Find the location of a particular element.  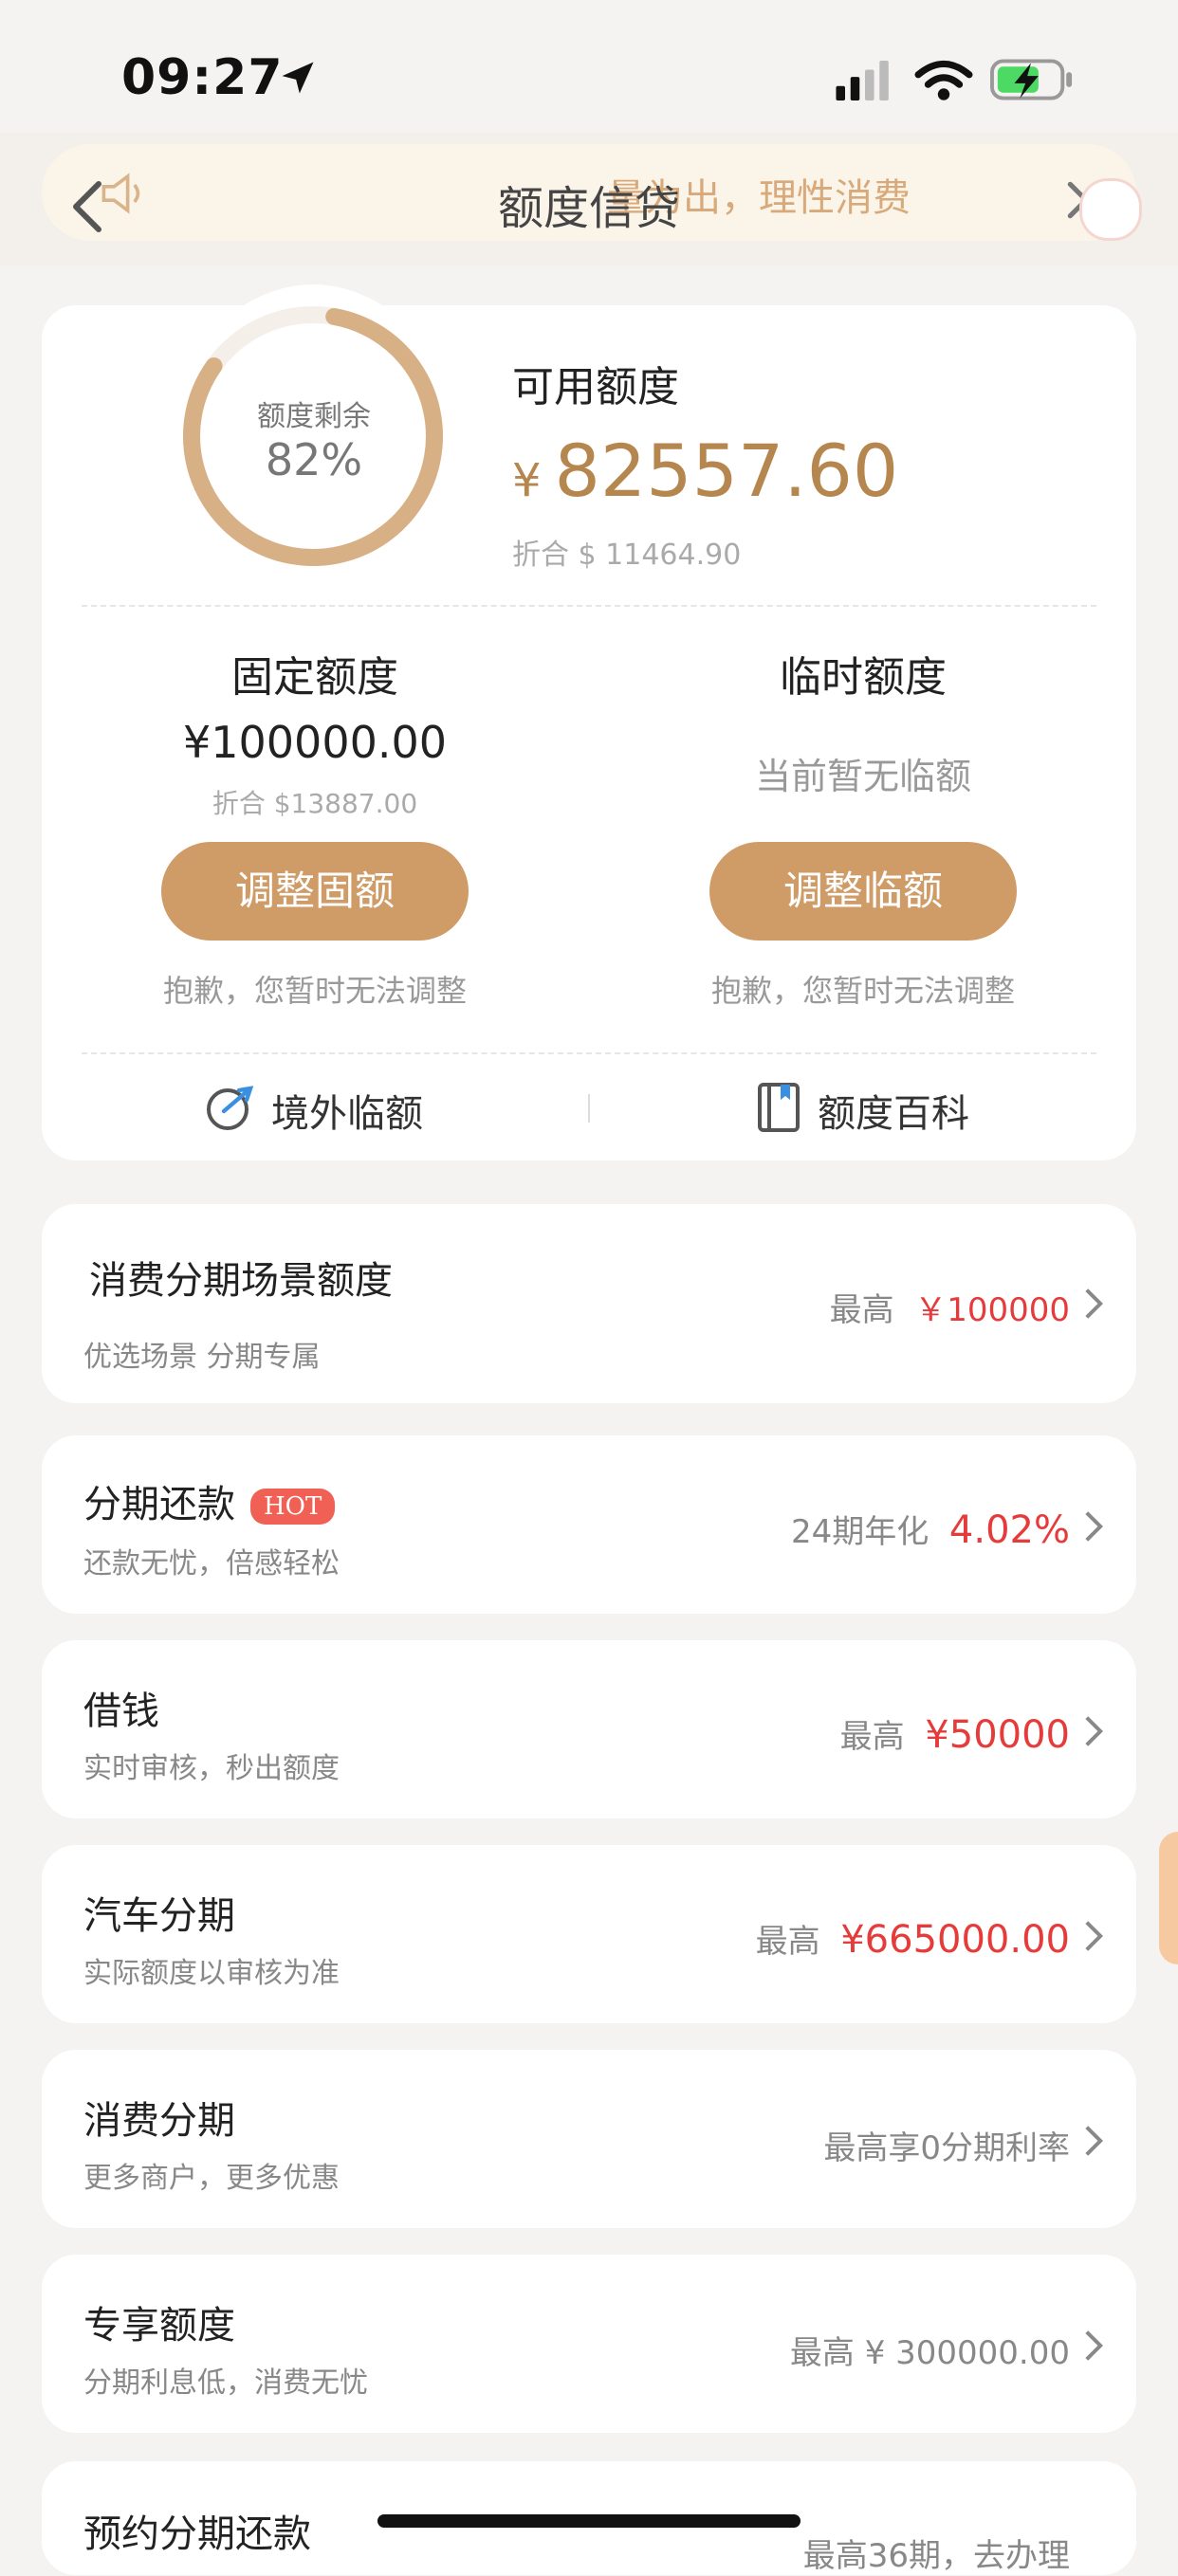

right-value: ¥50000 is located at coordinates (997, 1735).